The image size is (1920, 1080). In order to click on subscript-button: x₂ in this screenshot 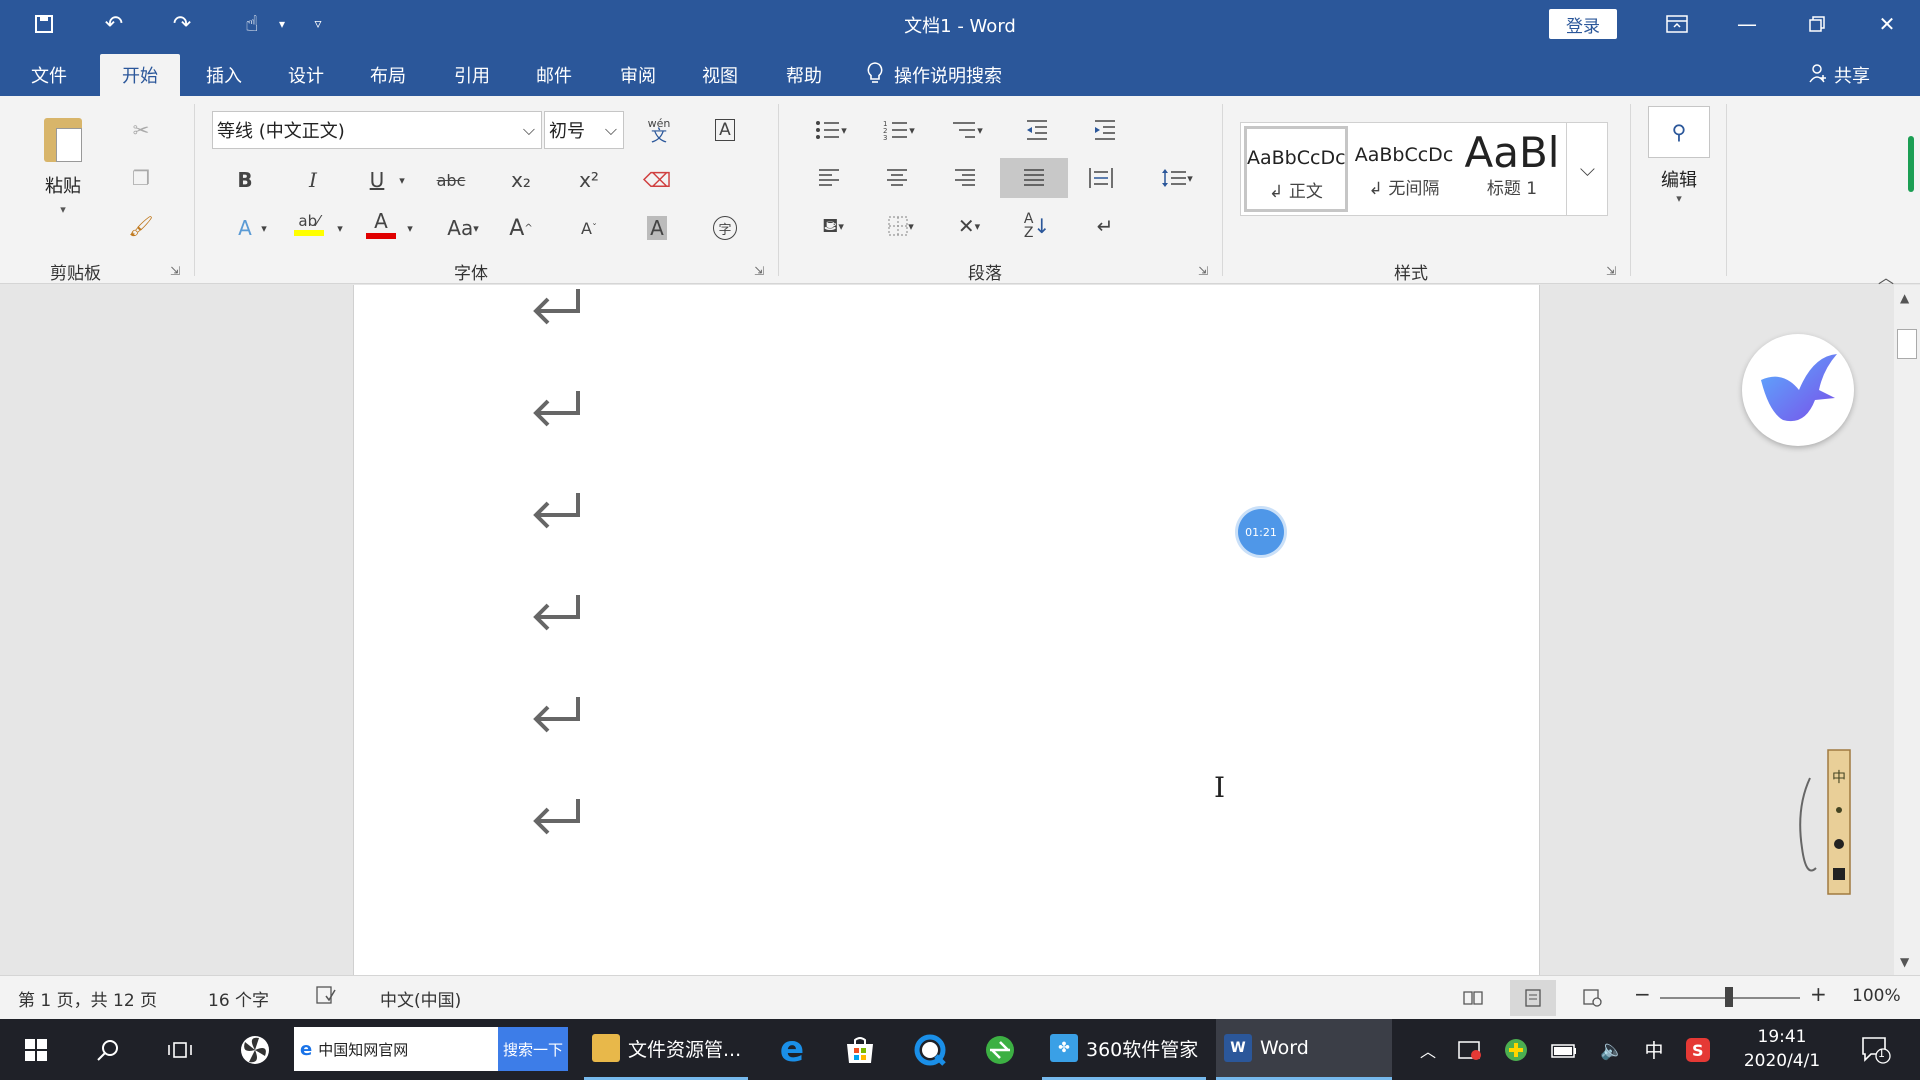, I will do `click(521, 180)`.